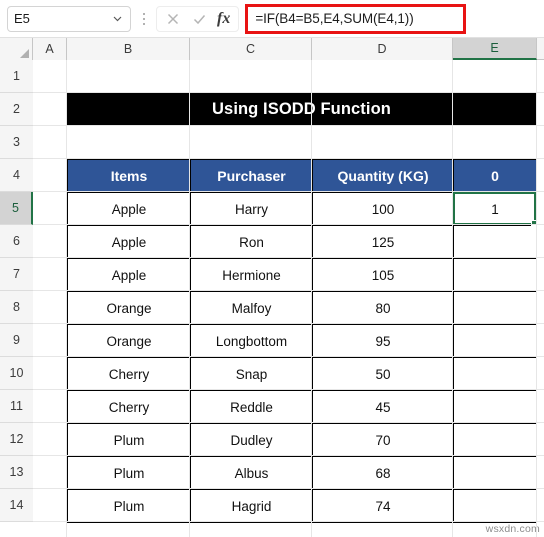  Describe the element at coordinates (495, 209) in the screenshot. I see `table-cell: 1` at that location.